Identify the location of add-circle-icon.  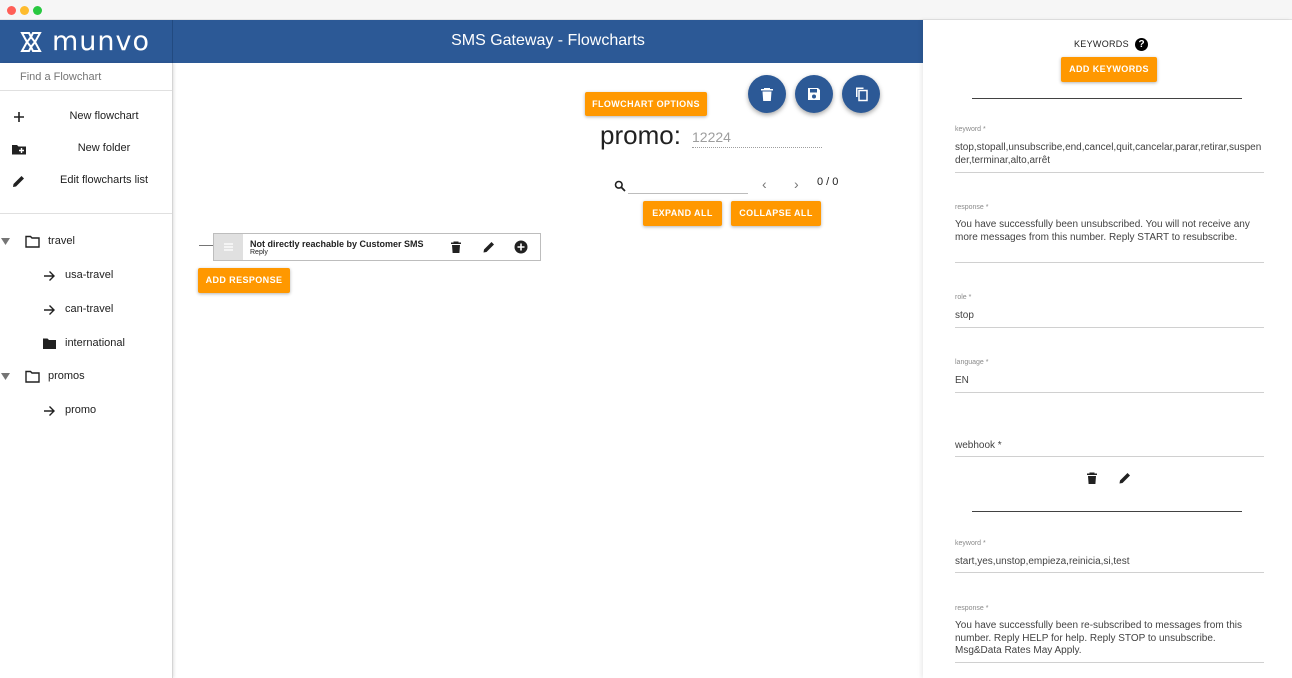
(521, 247).